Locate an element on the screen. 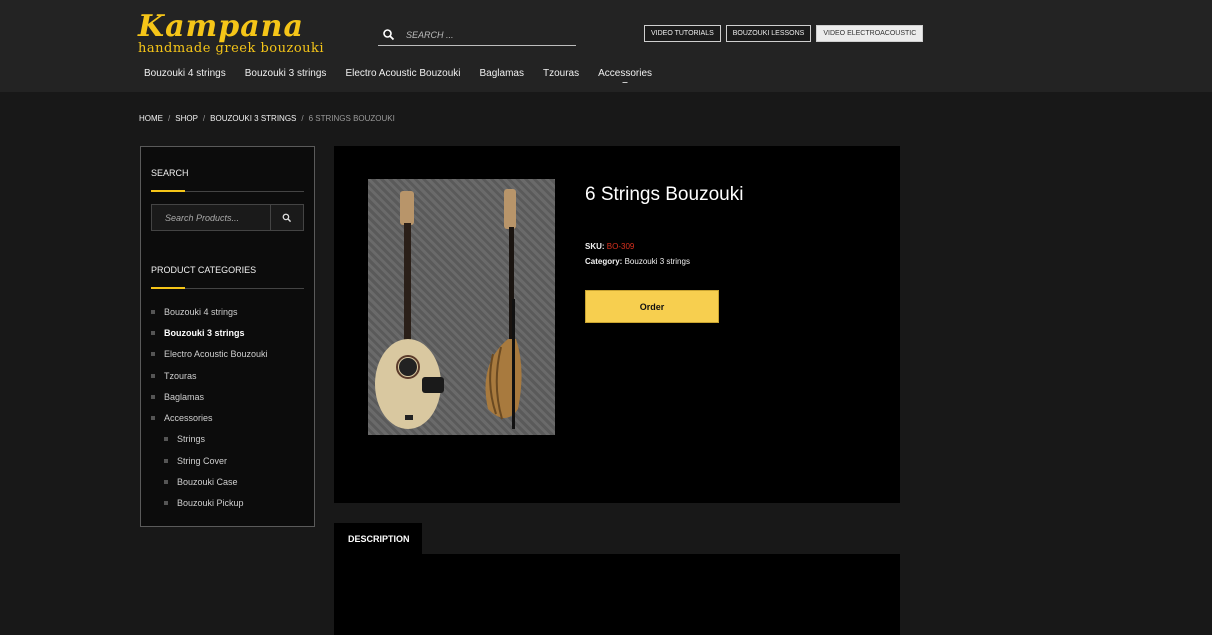  category-item-bouzouki-case: Bouzouki Case is located at coordinates (209, 481).